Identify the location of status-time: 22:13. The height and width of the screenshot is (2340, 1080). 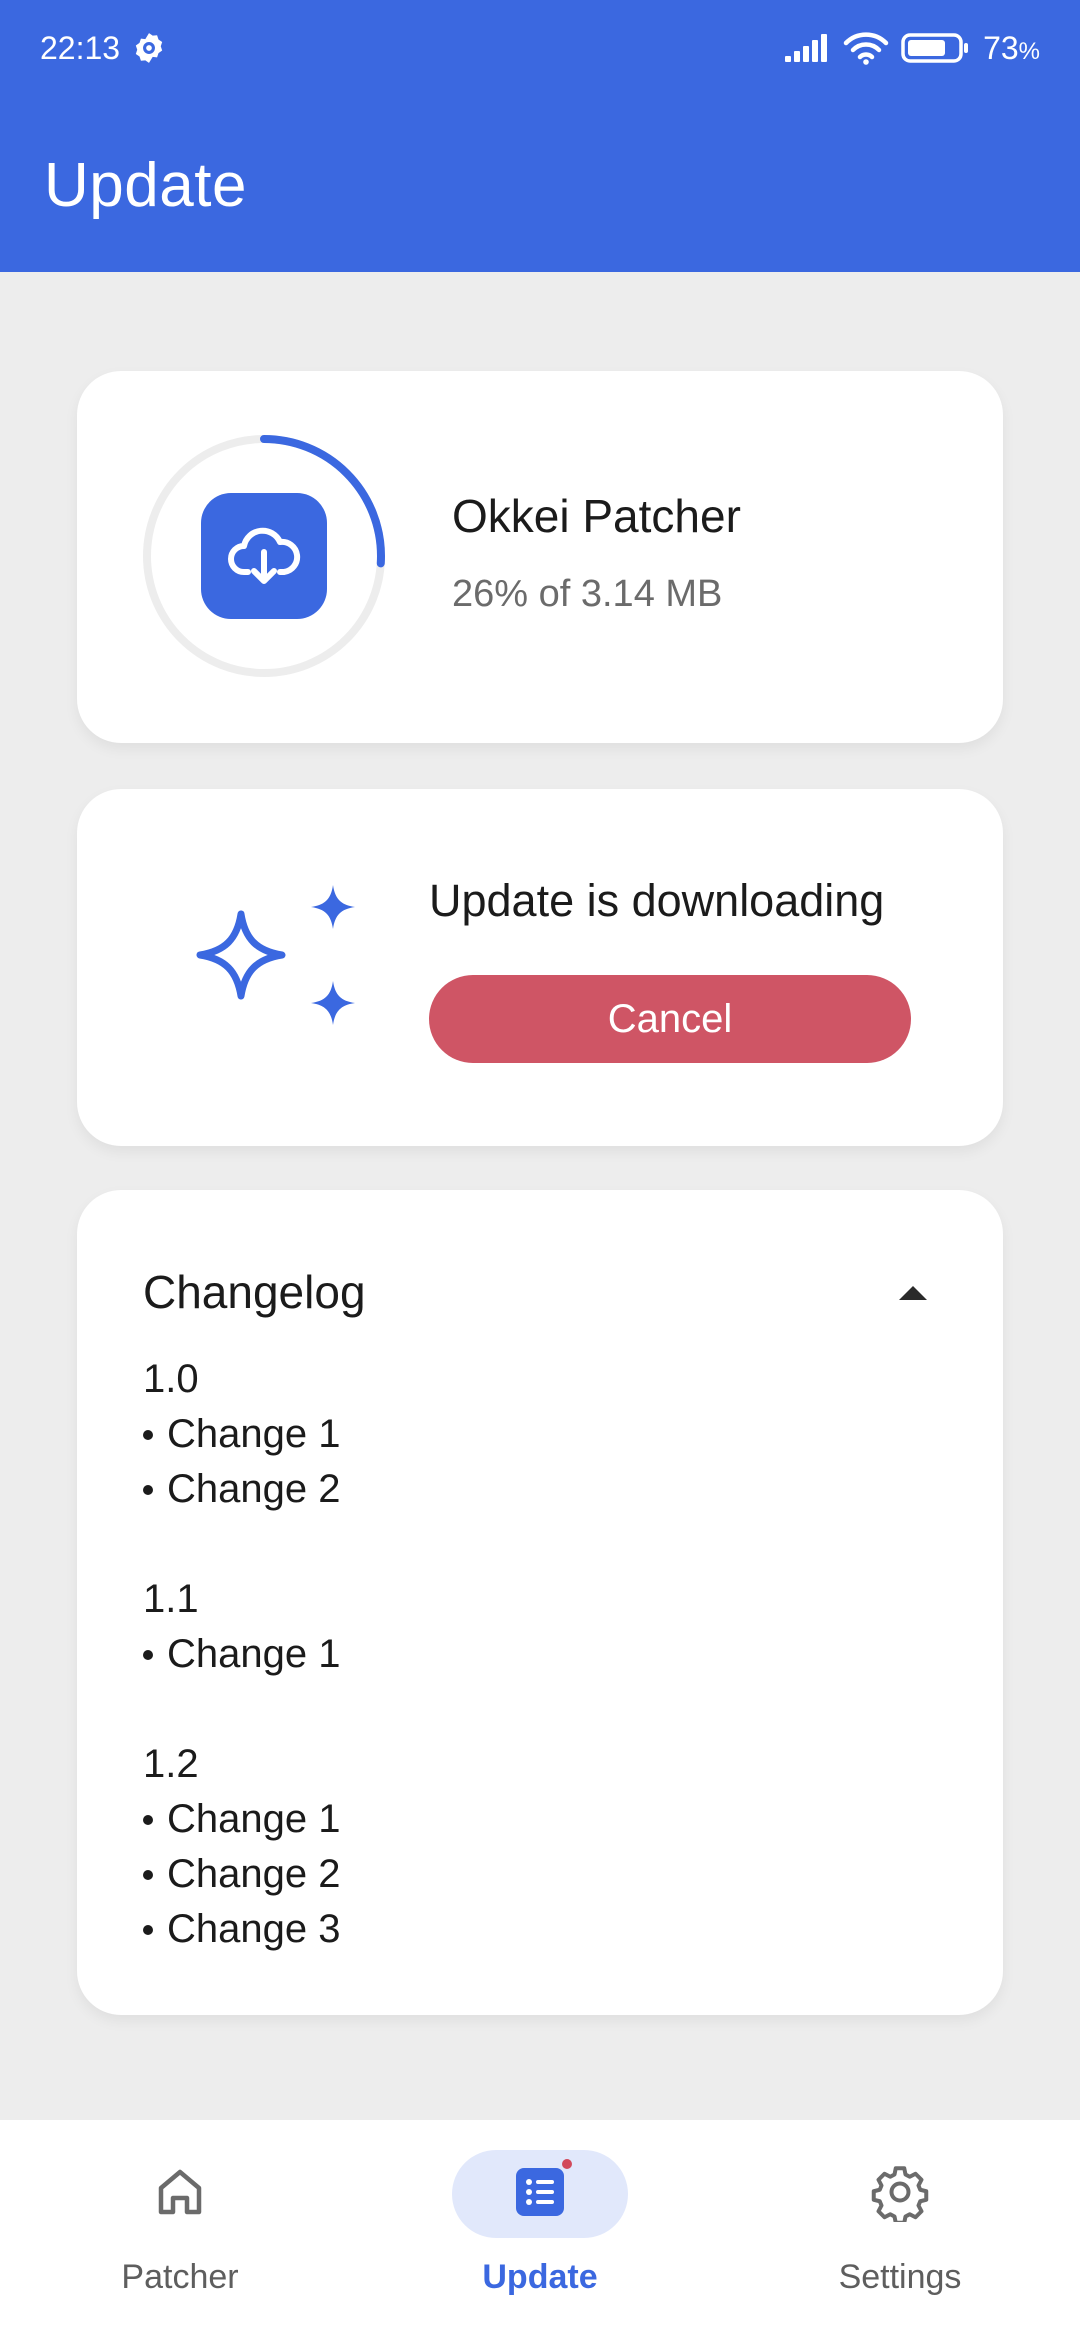
(80, 47).